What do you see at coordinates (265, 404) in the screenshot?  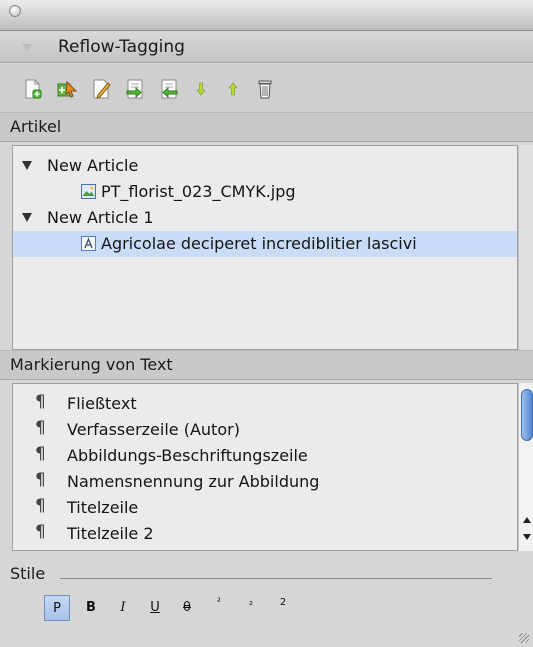 I see `list-item: ¶ Fließtext` at bounding box center [265, 404].